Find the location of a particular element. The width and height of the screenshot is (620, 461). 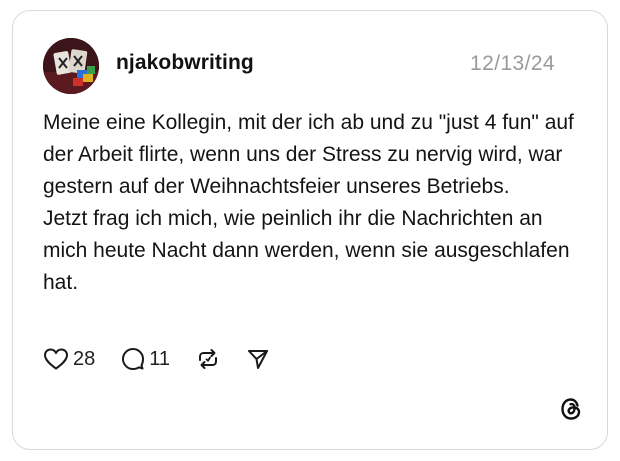

action-bar: 28 11 is located at coordinates (169, 359).